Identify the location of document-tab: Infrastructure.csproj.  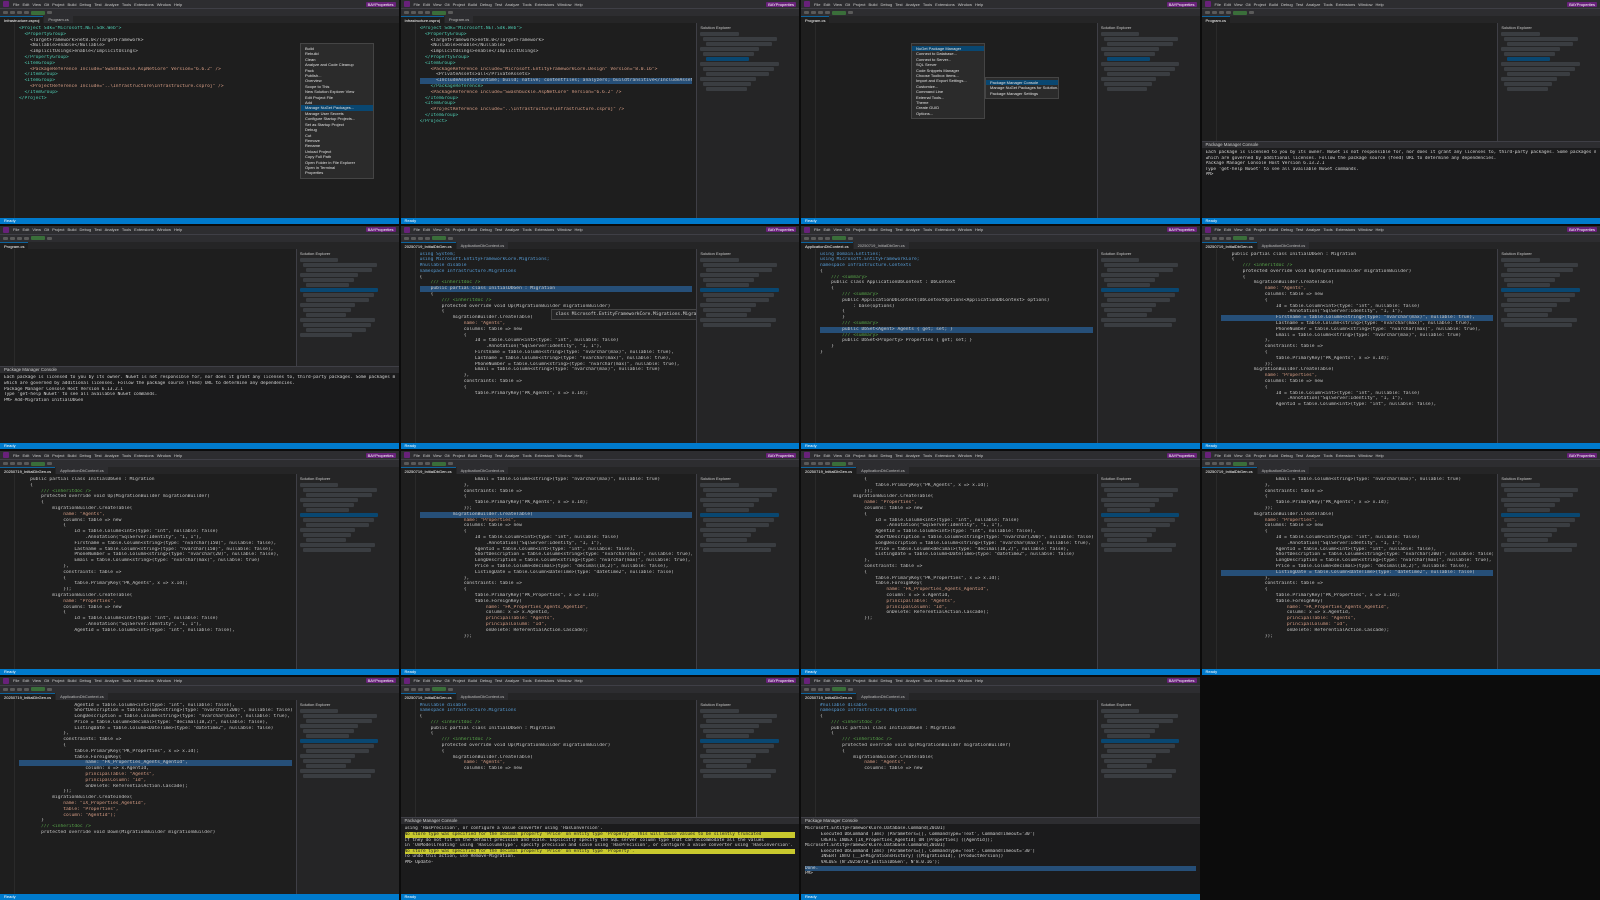
(422, 19).